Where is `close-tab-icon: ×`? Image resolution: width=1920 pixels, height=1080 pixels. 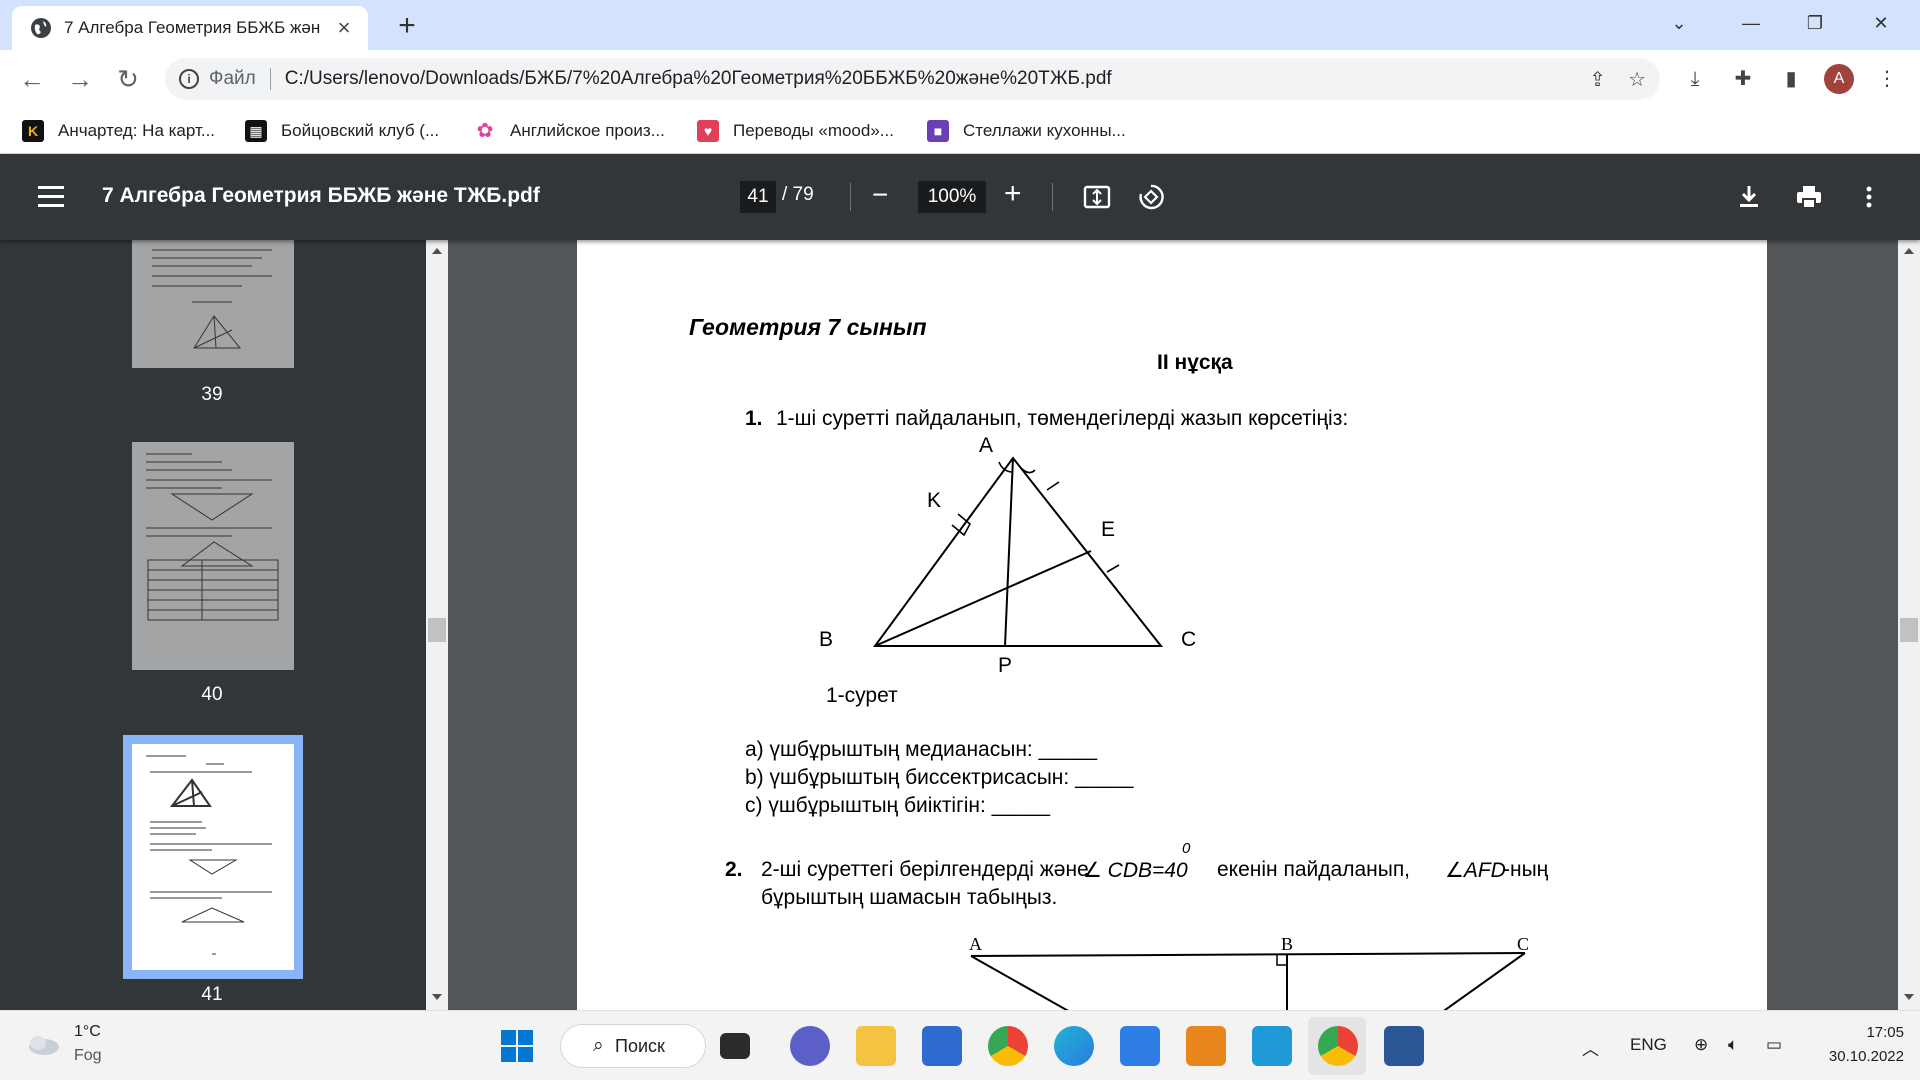 close-tab-icon: × is located at coordinates (344, 28).